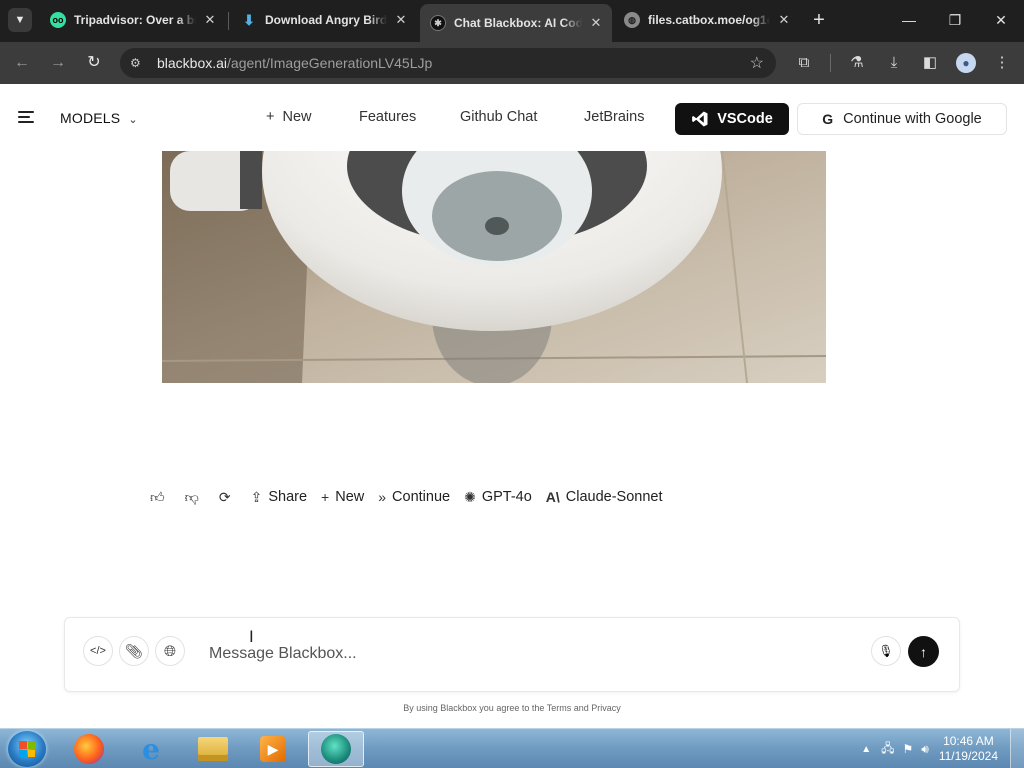  Describe the element at coordinates (224, 496) in the screenshot. I see `refresh-icon: ⟳` at that location.